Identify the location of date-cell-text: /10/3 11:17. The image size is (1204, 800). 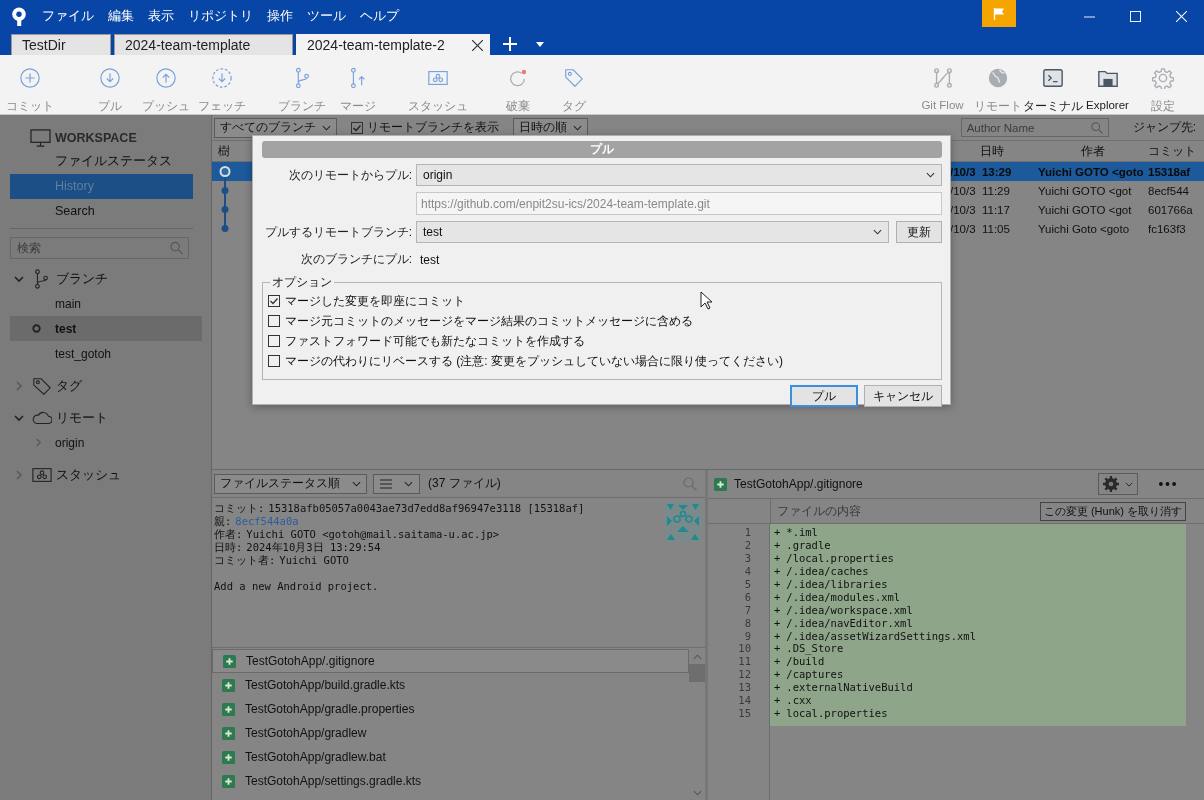
(980, 209).